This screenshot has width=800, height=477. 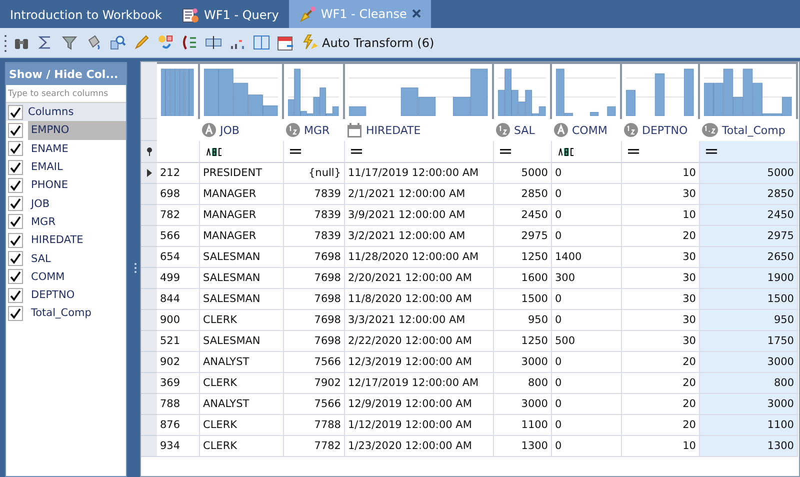 I want to click on split-icon, so click(x=261, y=42).